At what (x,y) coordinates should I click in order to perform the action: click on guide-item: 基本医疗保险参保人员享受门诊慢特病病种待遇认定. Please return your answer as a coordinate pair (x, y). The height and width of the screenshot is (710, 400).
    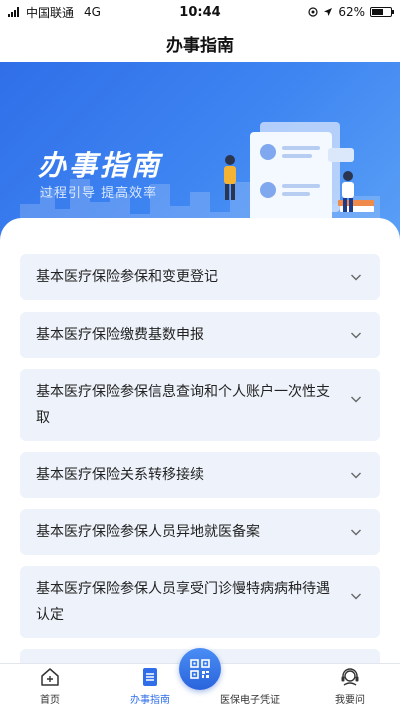
    Looking at the image, I should click on (200, 602).